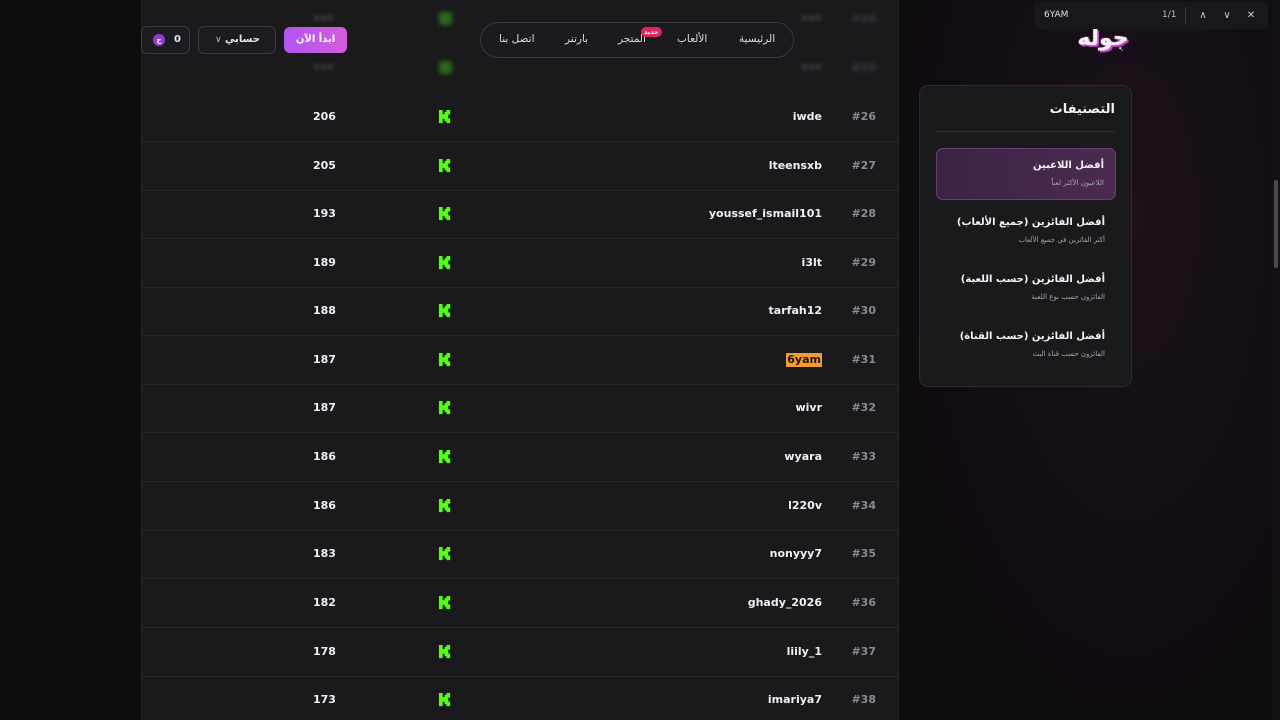 The width and height of the screenshot is (1280, 720). Describe the element at coordinates (324, 699) in the screenshot. I see `score-cell: 173` at that location.